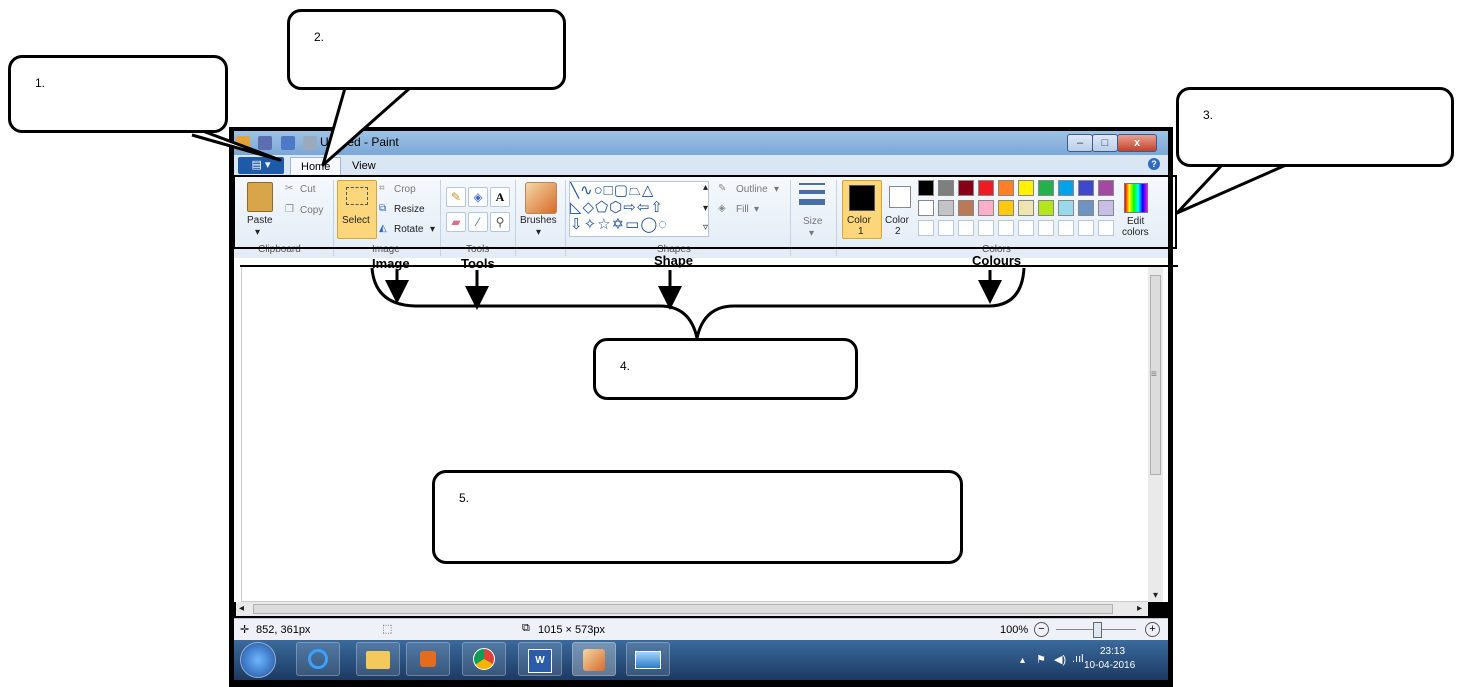 The width and height of the screenshot is (1461, 687). Describe the element at coordinates (478, 263) in the screenshot. I see `label-tools: Tools` at that location.